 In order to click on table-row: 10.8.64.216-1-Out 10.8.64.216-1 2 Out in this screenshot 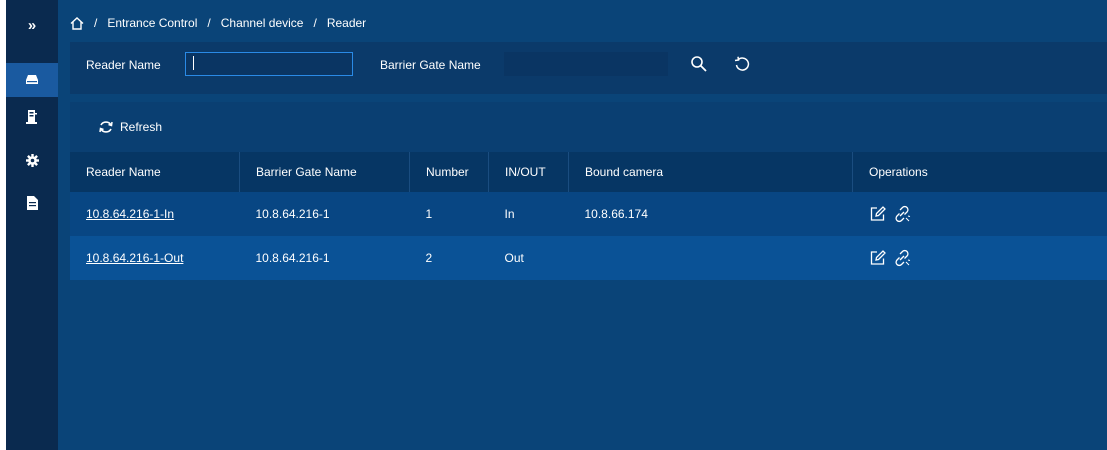, I will do `click(588, 258)`.